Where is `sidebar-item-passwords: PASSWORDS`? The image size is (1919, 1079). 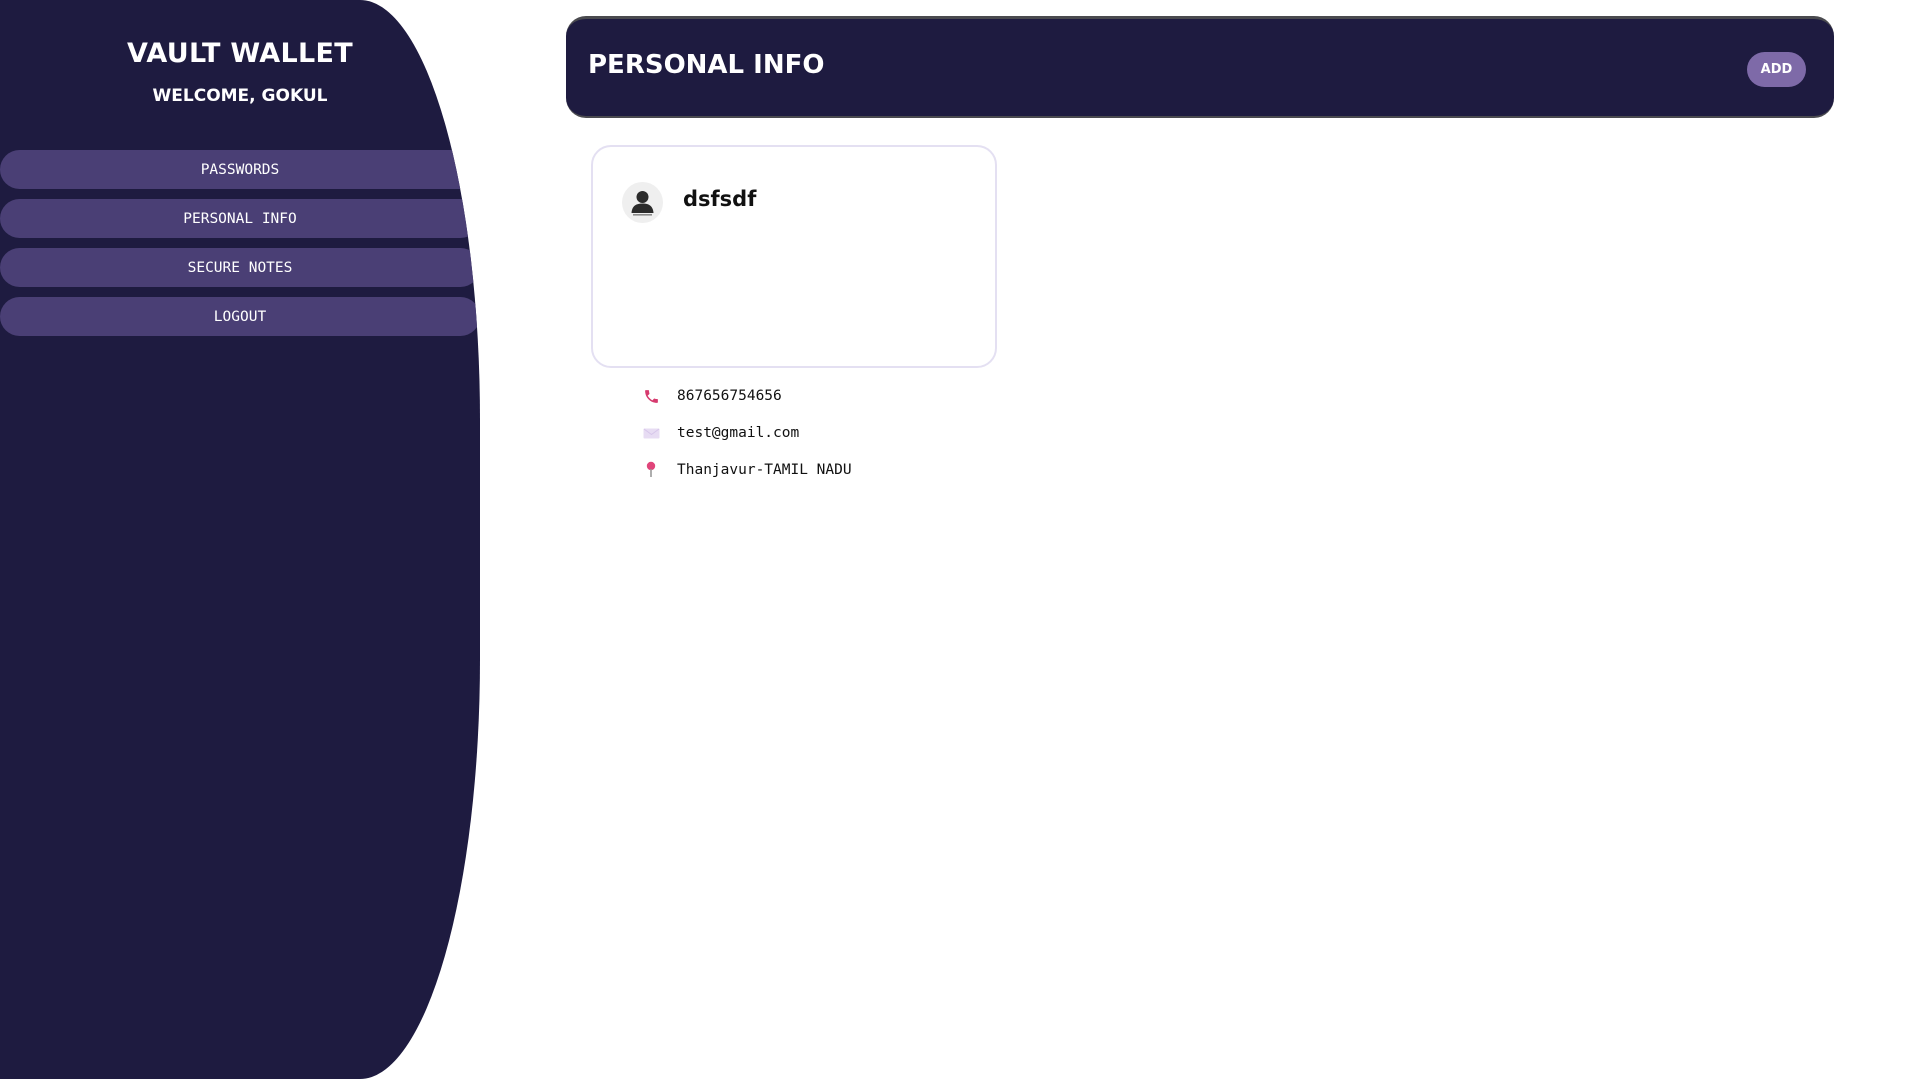
sidebar-item-passwords: PASSWORDS is located at coordinates (240, 169).